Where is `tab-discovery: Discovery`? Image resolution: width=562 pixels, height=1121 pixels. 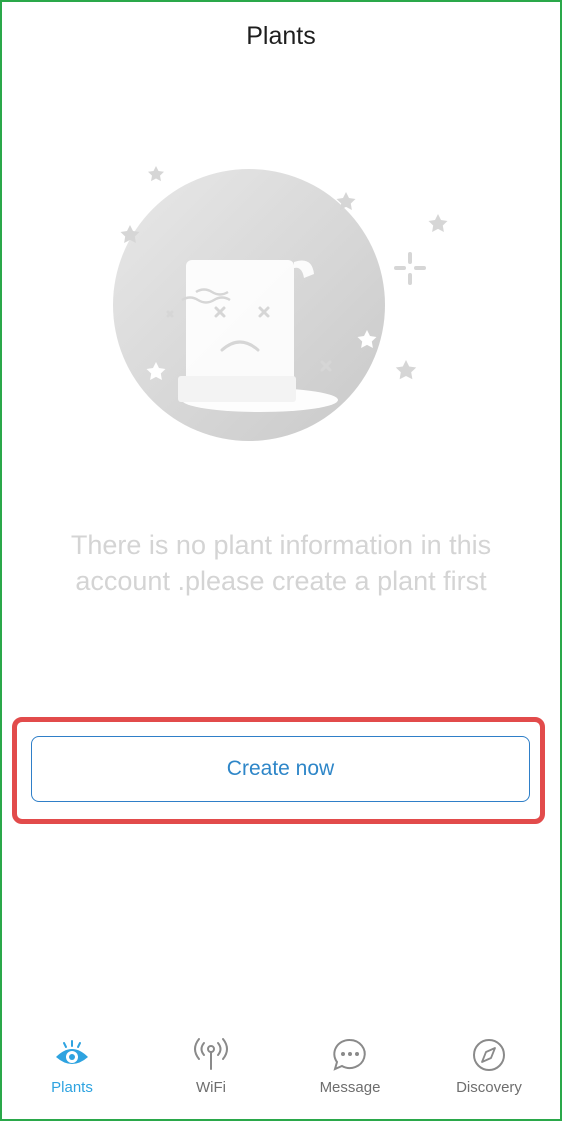 tab-discovery: Discovery is located at coordinates (489, 1063).